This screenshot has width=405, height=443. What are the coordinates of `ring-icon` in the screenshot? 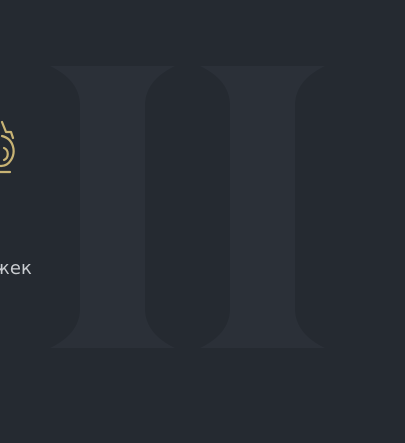 It's located at (7, 147).